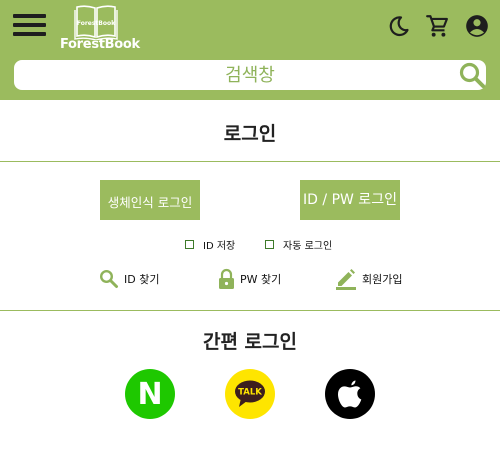  Describe the element at coordinates (249, 342) in the screenshot. I see `simple-login-title: 간편 로그인` at that location.